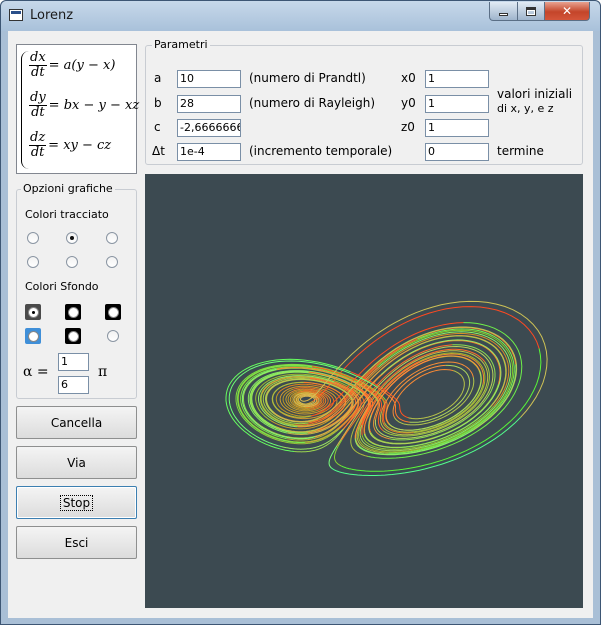 The width and height of the screenshot is (601, 625). Describe the element at coordinates (52, 15) in the screenshot. I see `window-title: Lorenz` at that location.